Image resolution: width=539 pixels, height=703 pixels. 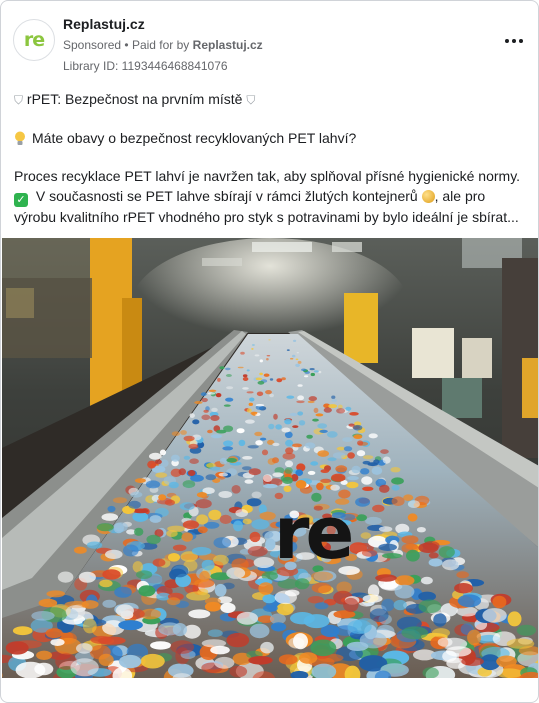 What do you see at coordinates (20, 138) in the screenshot?
I see `lightbulb-icon` at bounding box center [20, 138].